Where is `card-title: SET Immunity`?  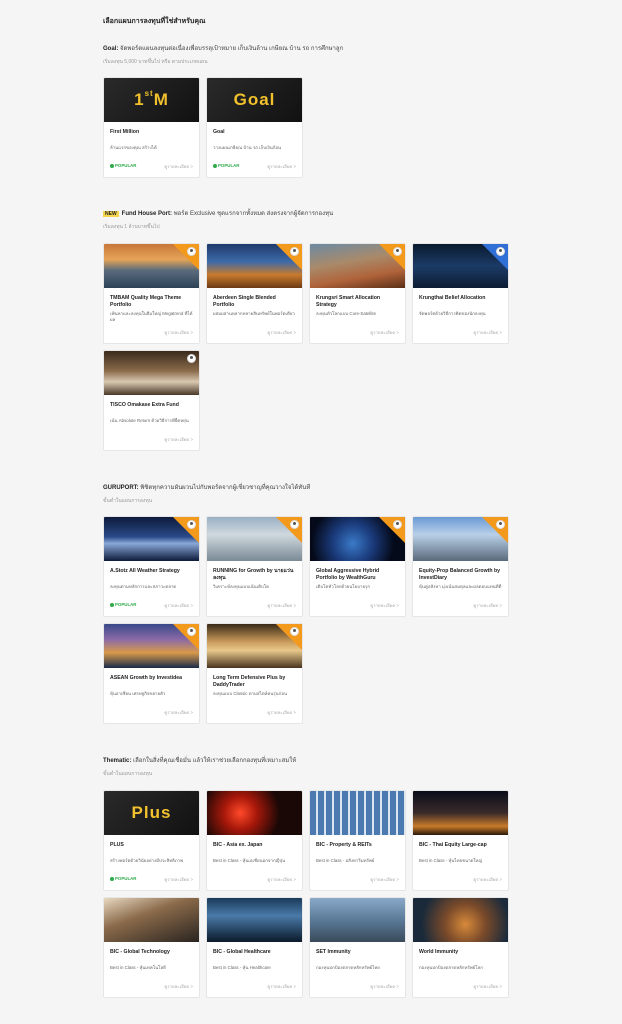 card-title: SET Immunity is located at coordinates (333, 952).